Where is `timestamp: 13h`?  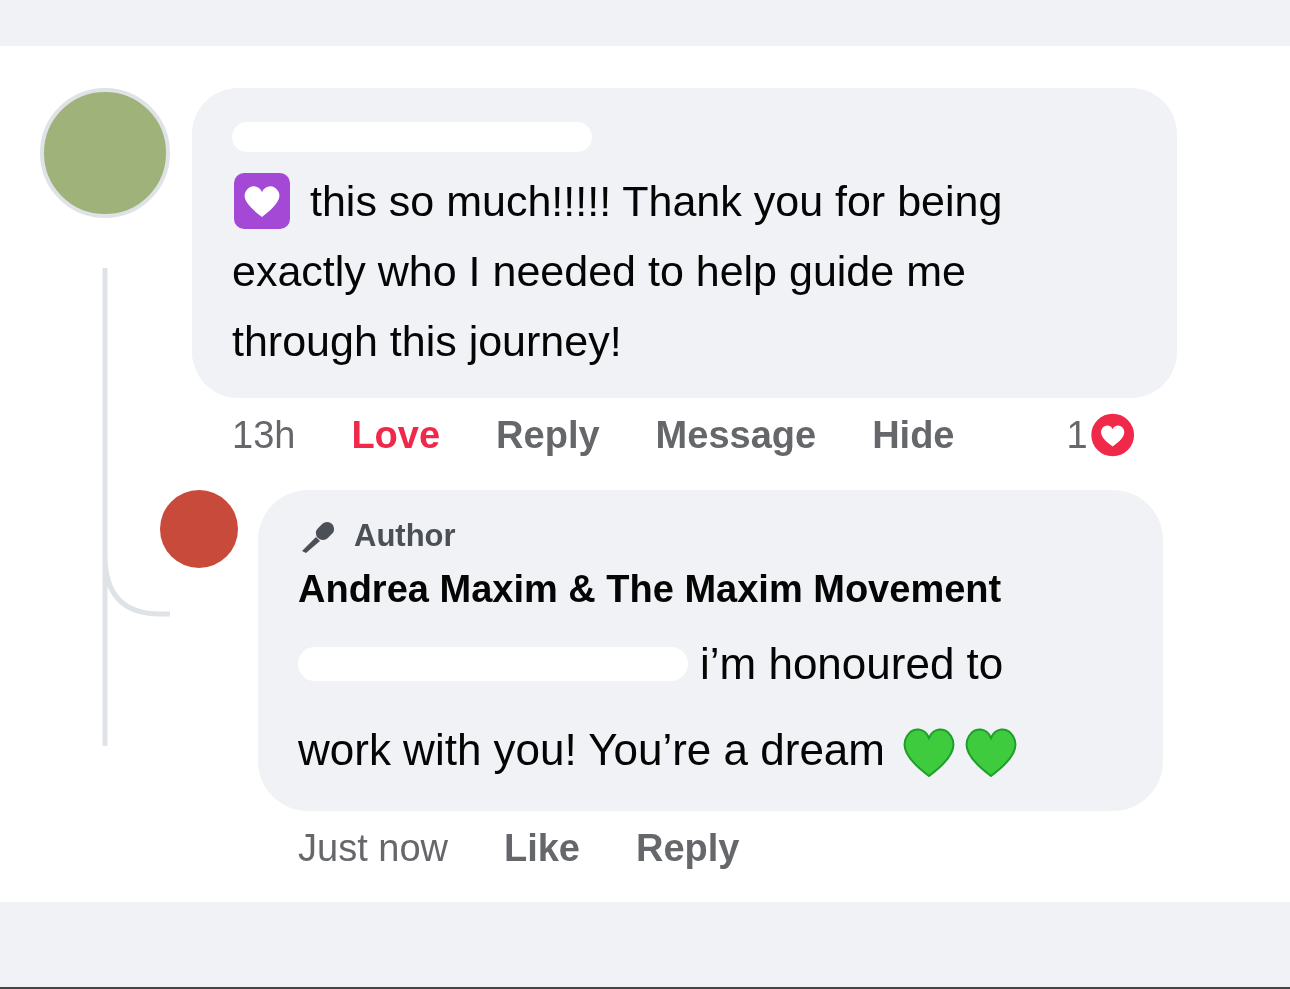 timestamp: 13h is located at coordinates (264, 435).